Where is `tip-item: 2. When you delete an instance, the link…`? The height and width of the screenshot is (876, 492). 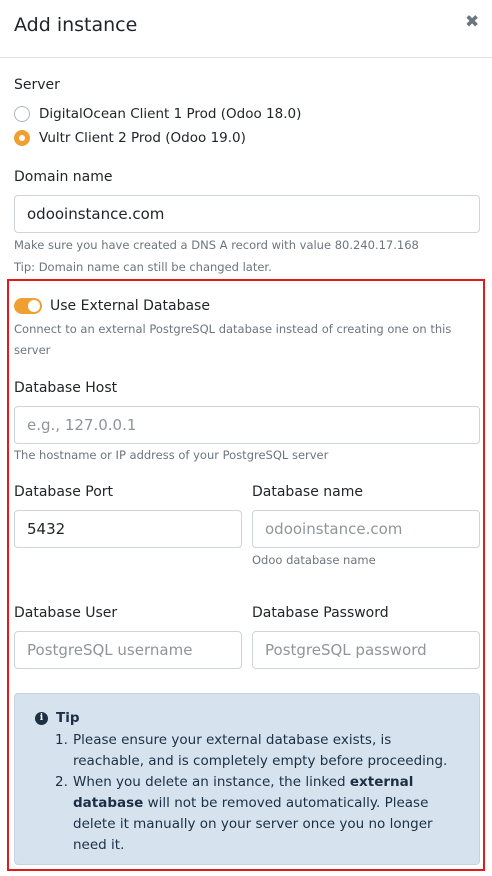
tip-item: 2. When you delete an instance, the link… is located at coordinates (255, 814).